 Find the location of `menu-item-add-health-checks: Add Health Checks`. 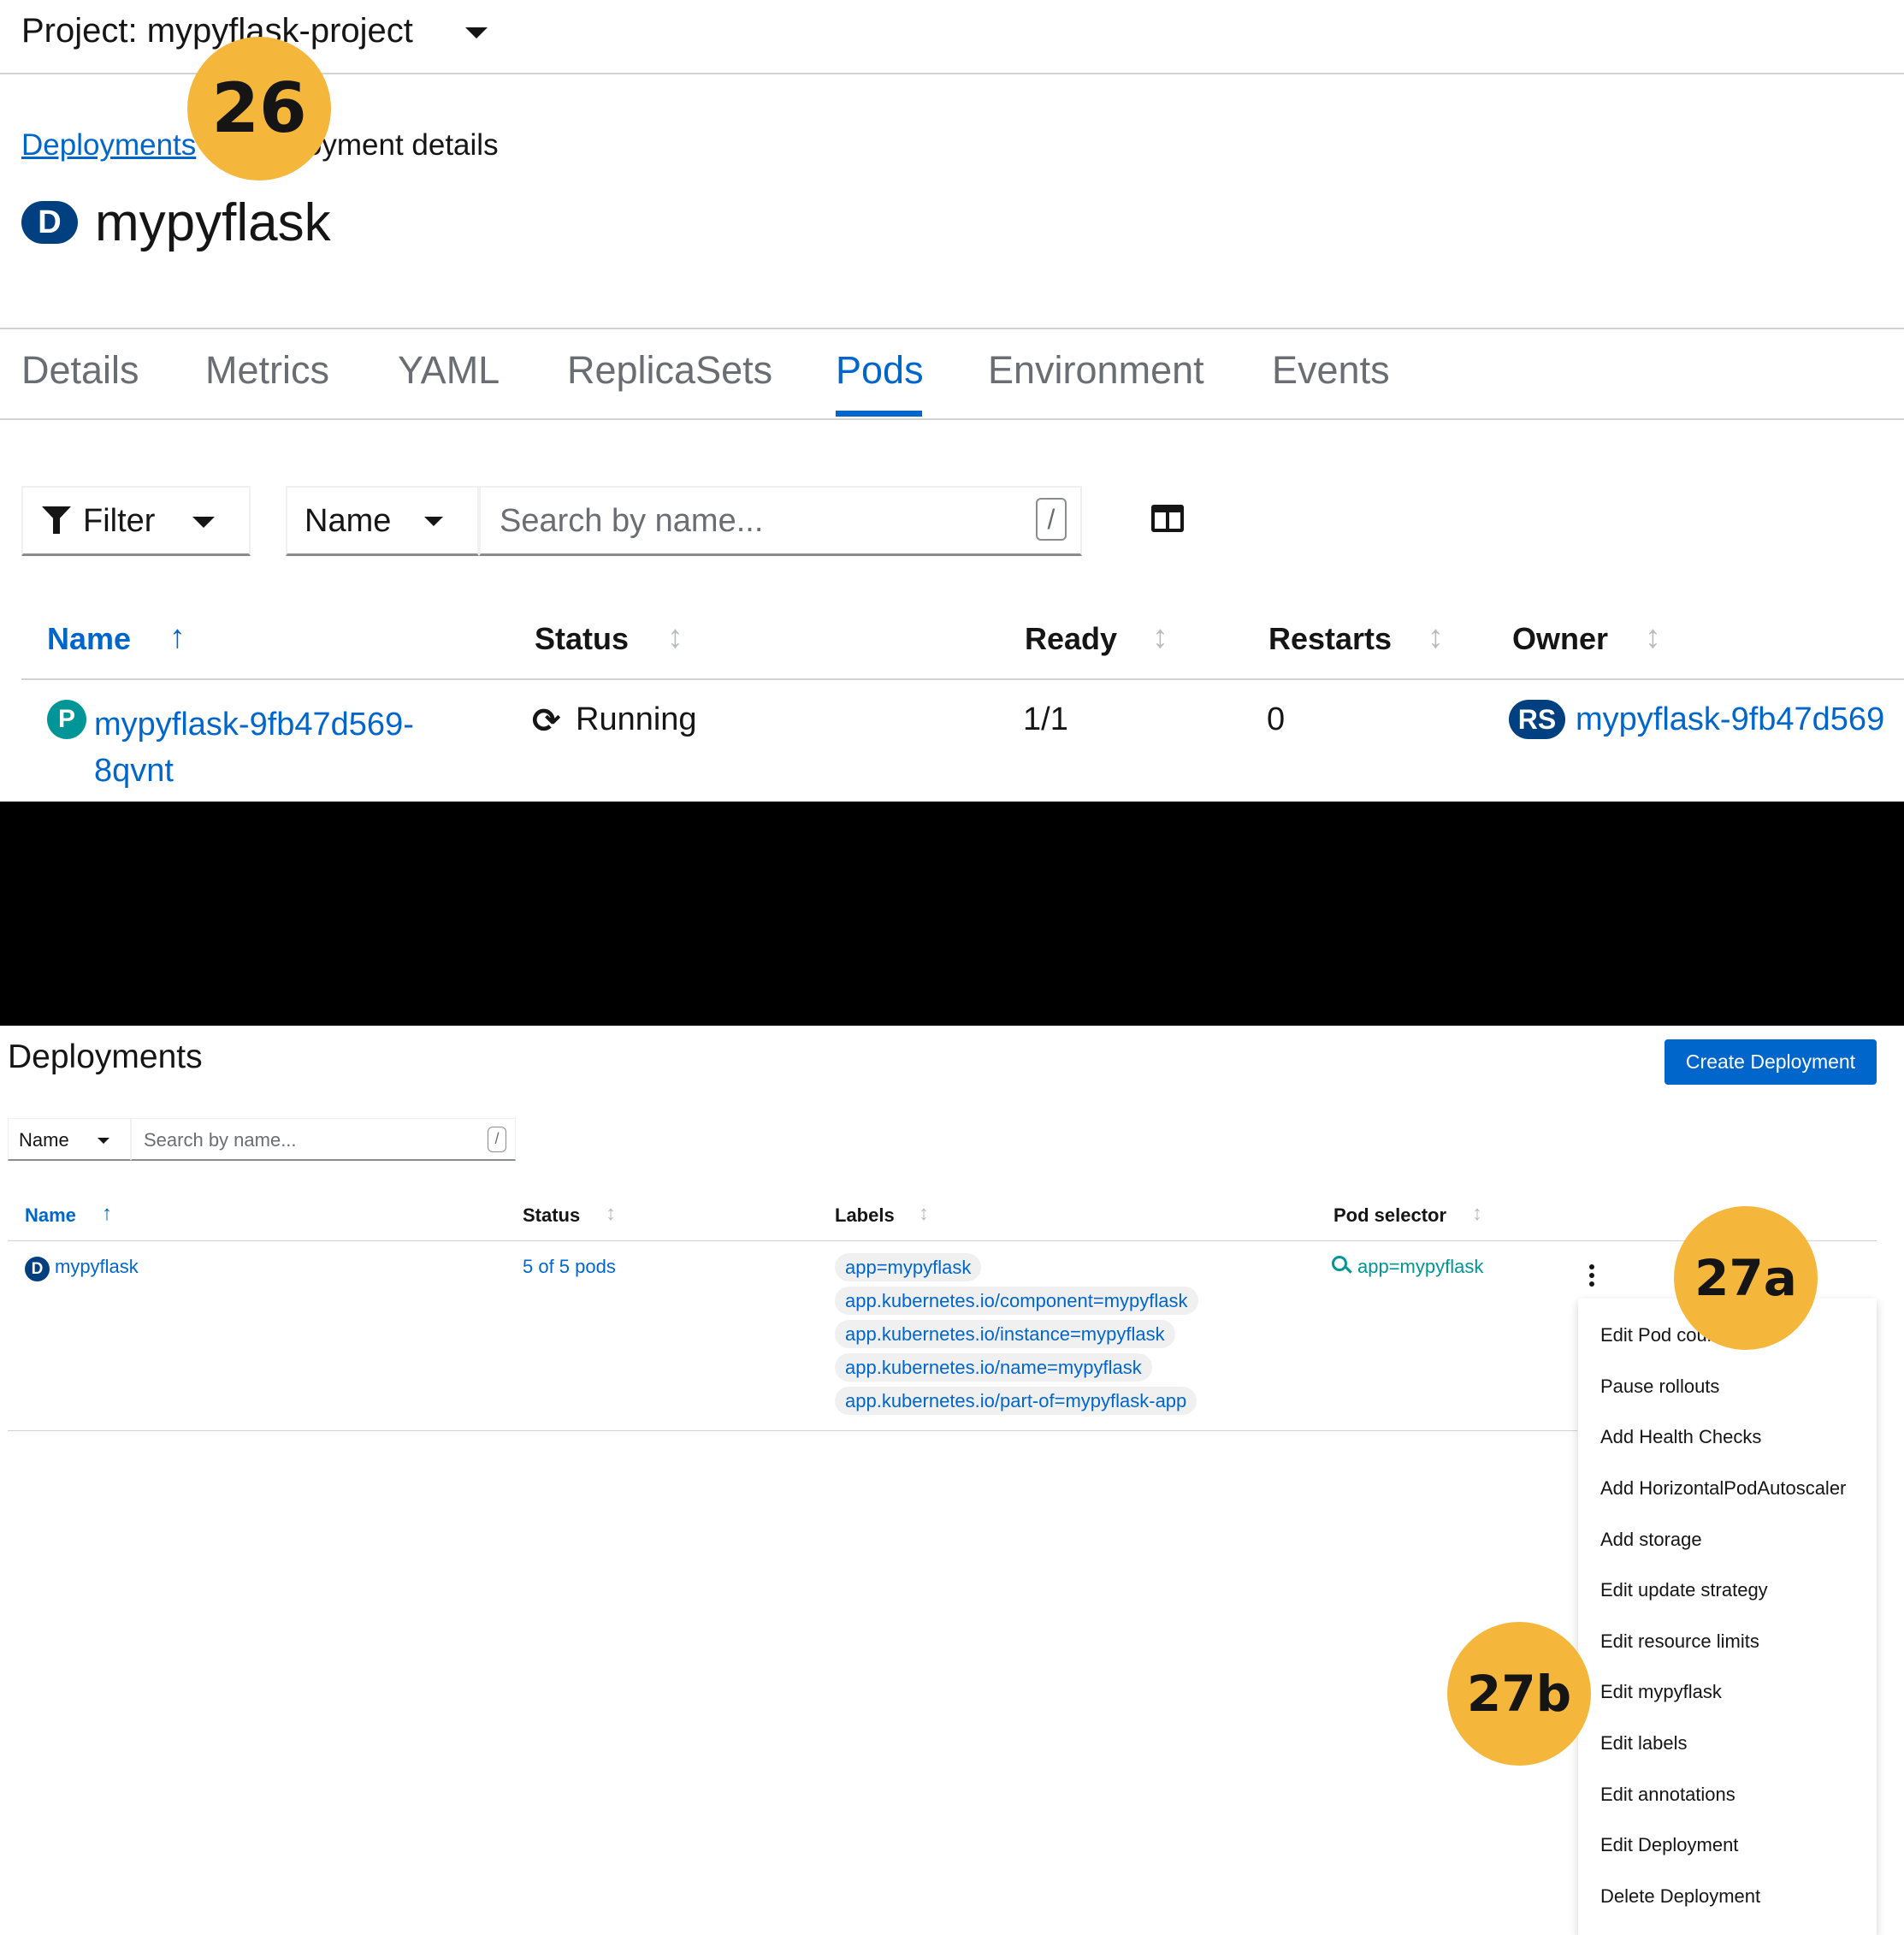

menu-item-add-health-checks: Add Health Checks is located at coordinates (1681, 1437).